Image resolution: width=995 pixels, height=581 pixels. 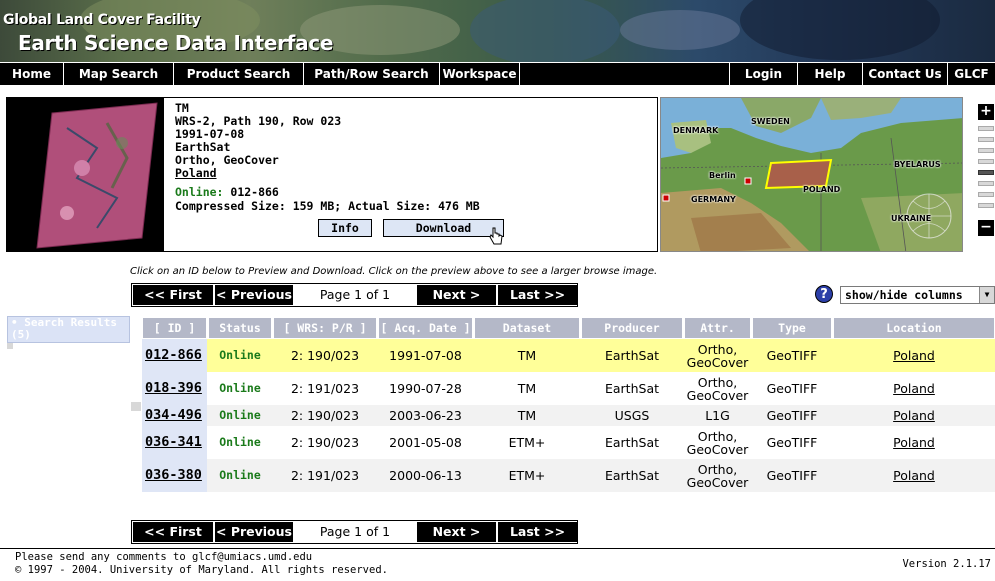 What do you see at coordinates (632, 415) in the screenshot?
I see `row-producer: USGS` at bounding box center [632, 415].